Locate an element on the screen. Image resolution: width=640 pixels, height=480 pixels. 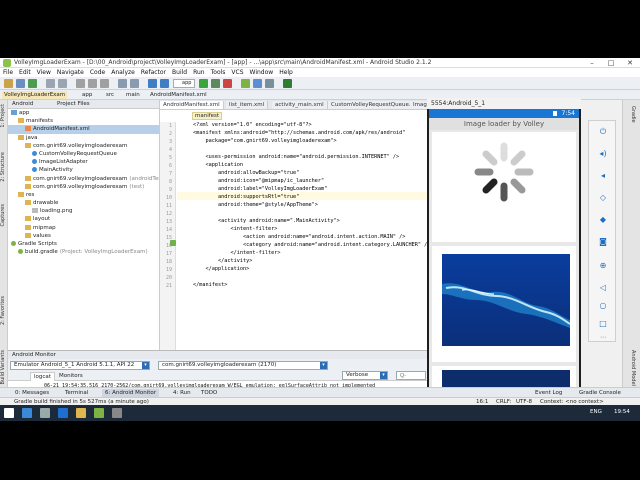
overview-icon: □ is located at coordinates (603, 324).